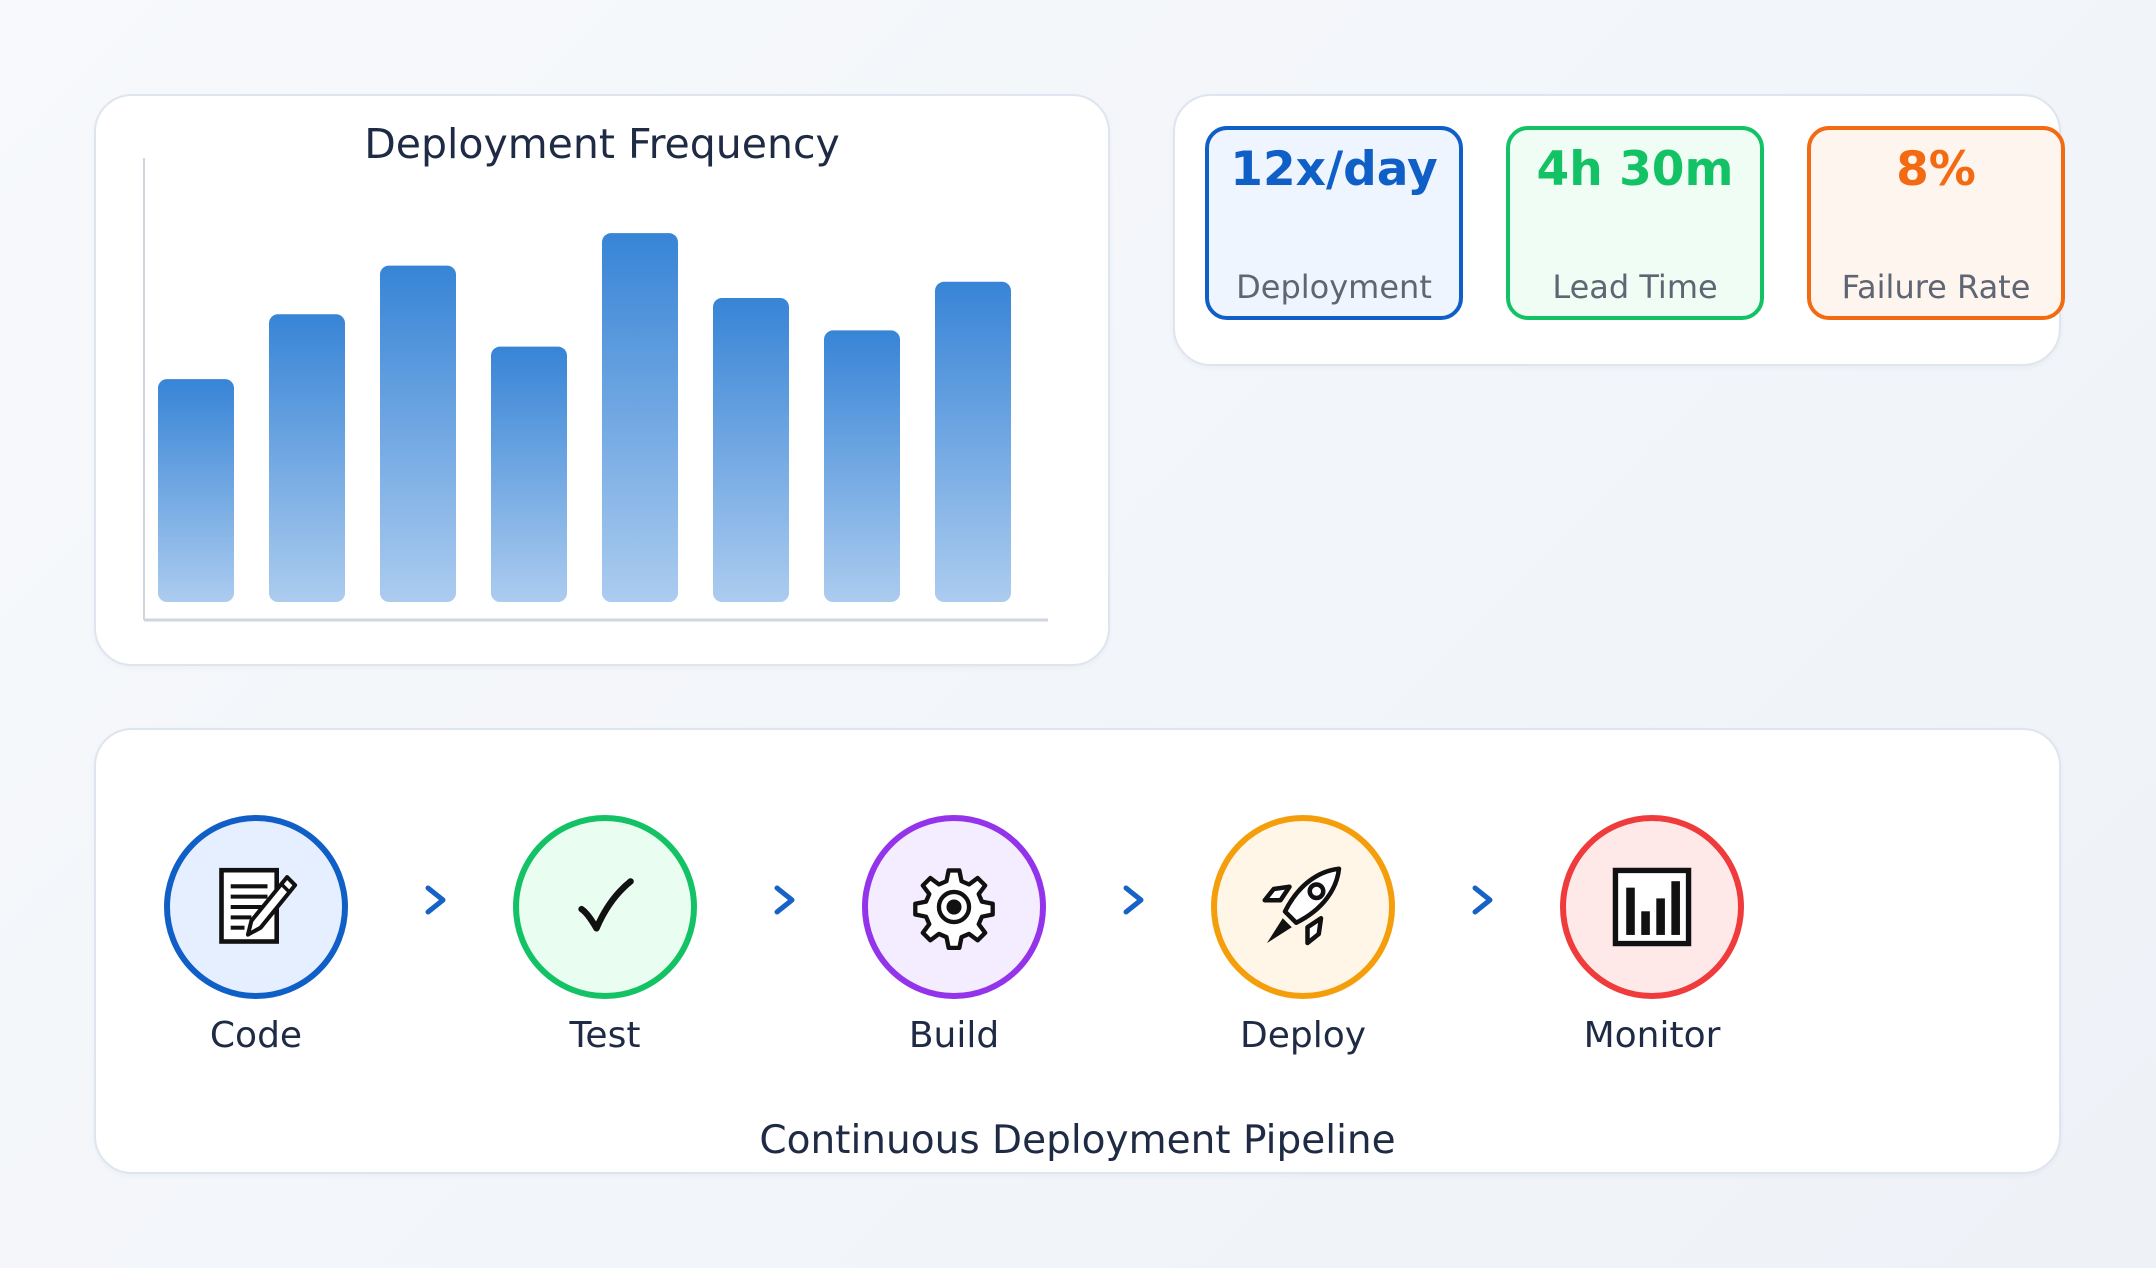 This screenshot has width=2156, height=1281. What do you see at coordinates (602, 144) in the screenshot?
I see `chart-title: Deployment Frequency` at bounding box center [602, 144].